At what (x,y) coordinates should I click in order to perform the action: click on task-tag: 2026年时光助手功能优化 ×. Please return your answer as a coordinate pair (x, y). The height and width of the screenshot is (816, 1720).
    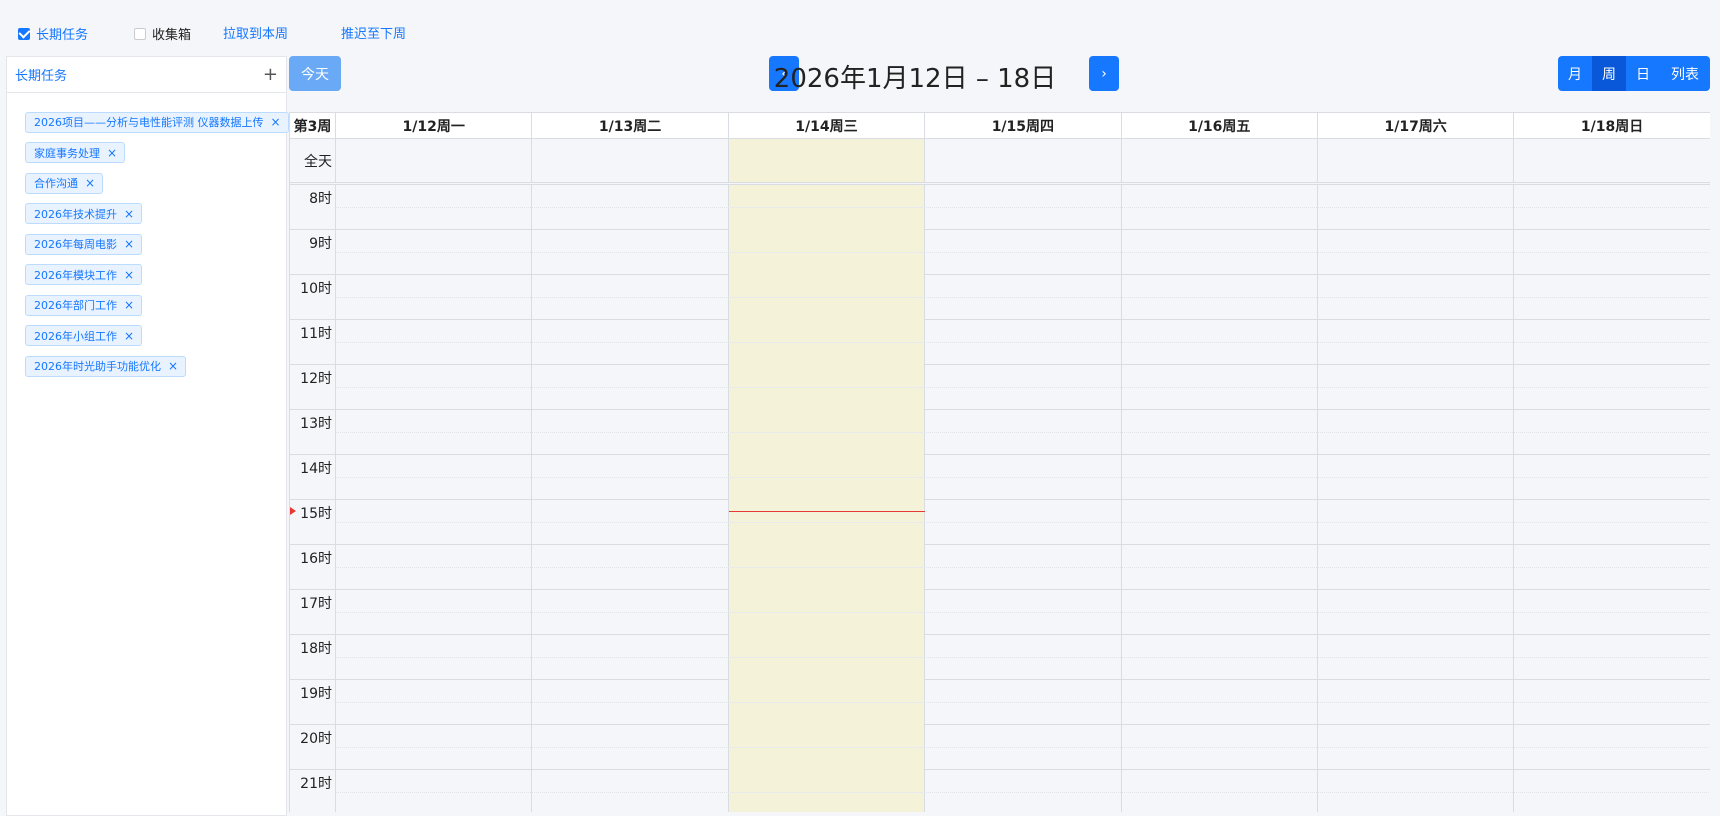
    Looking at the image, I should click on (106, 366).